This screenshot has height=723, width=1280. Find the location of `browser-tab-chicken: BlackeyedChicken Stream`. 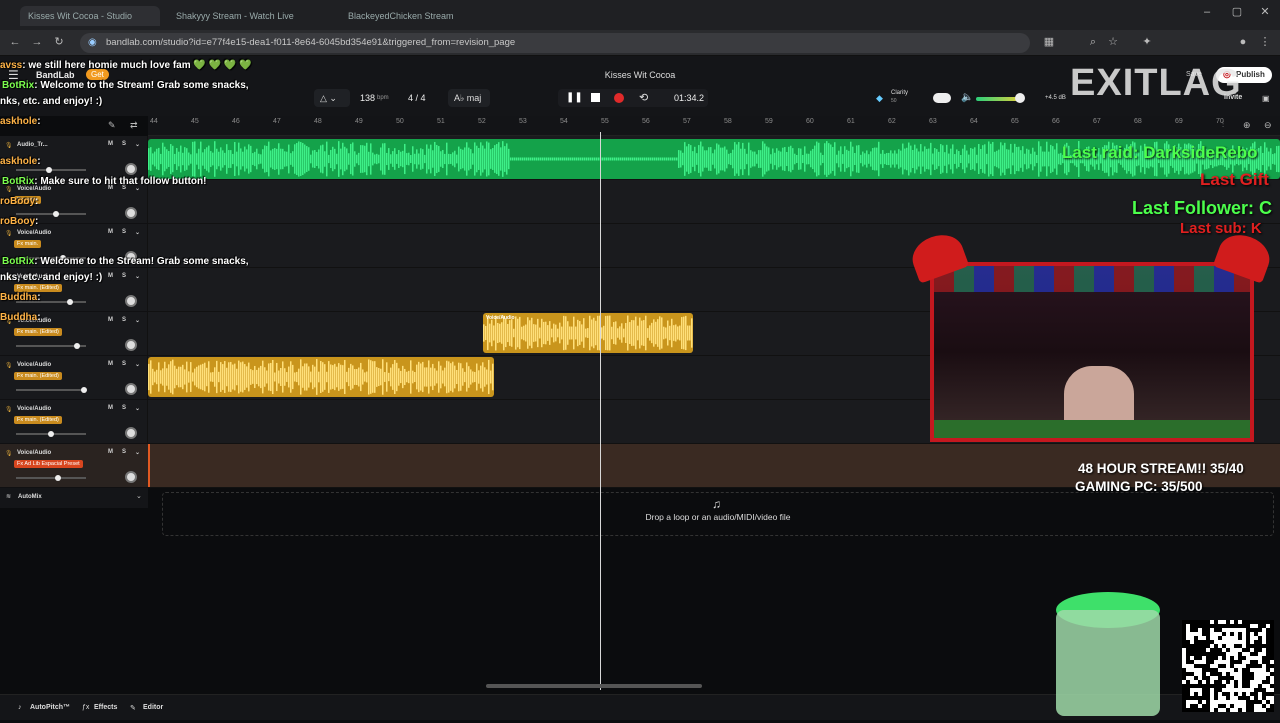

browser-tab-chicken: BlackeyedChicken Stream is located at coordinates (420, 16).